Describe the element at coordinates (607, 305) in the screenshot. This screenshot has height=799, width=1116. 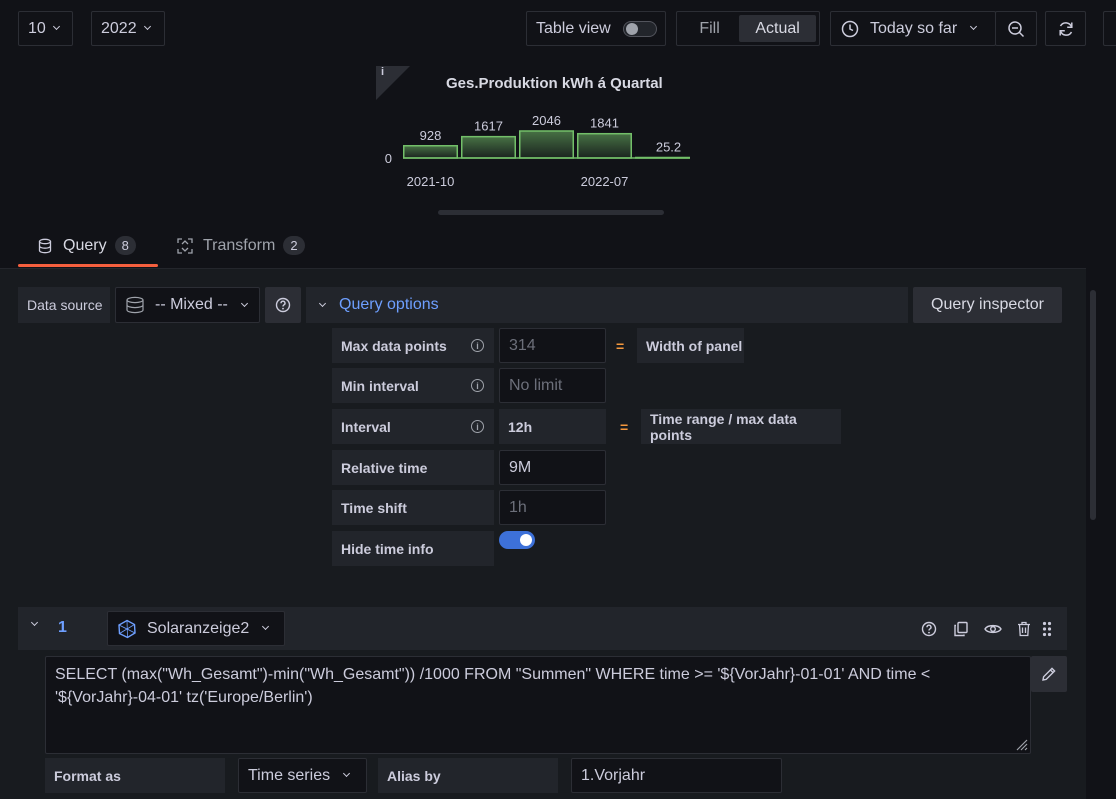
I see `query-options-header: Query options` at that location.